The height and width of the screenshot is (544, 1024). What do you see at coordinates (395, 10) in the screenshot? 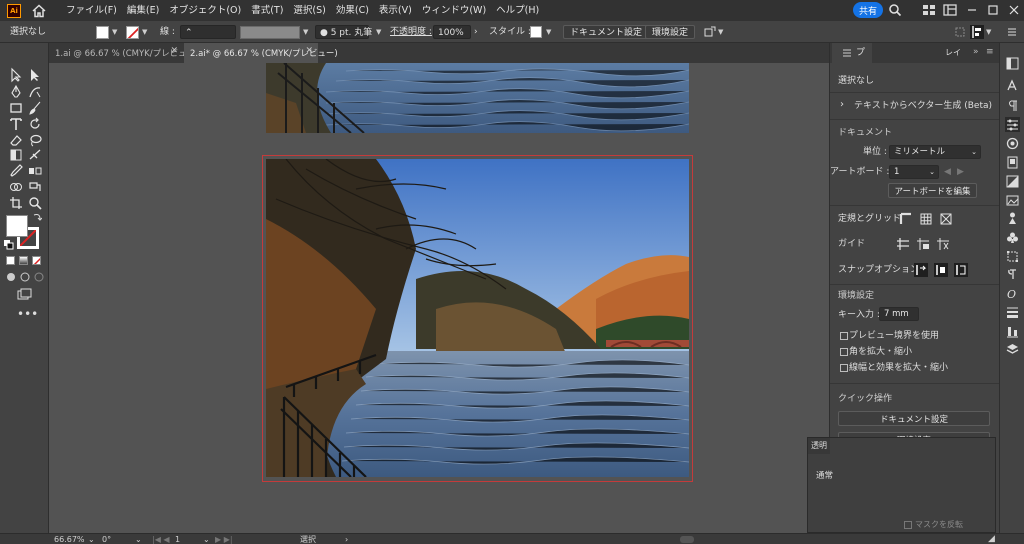
I see `menu-view: 表示(V)` at bounding box center [395, 10].